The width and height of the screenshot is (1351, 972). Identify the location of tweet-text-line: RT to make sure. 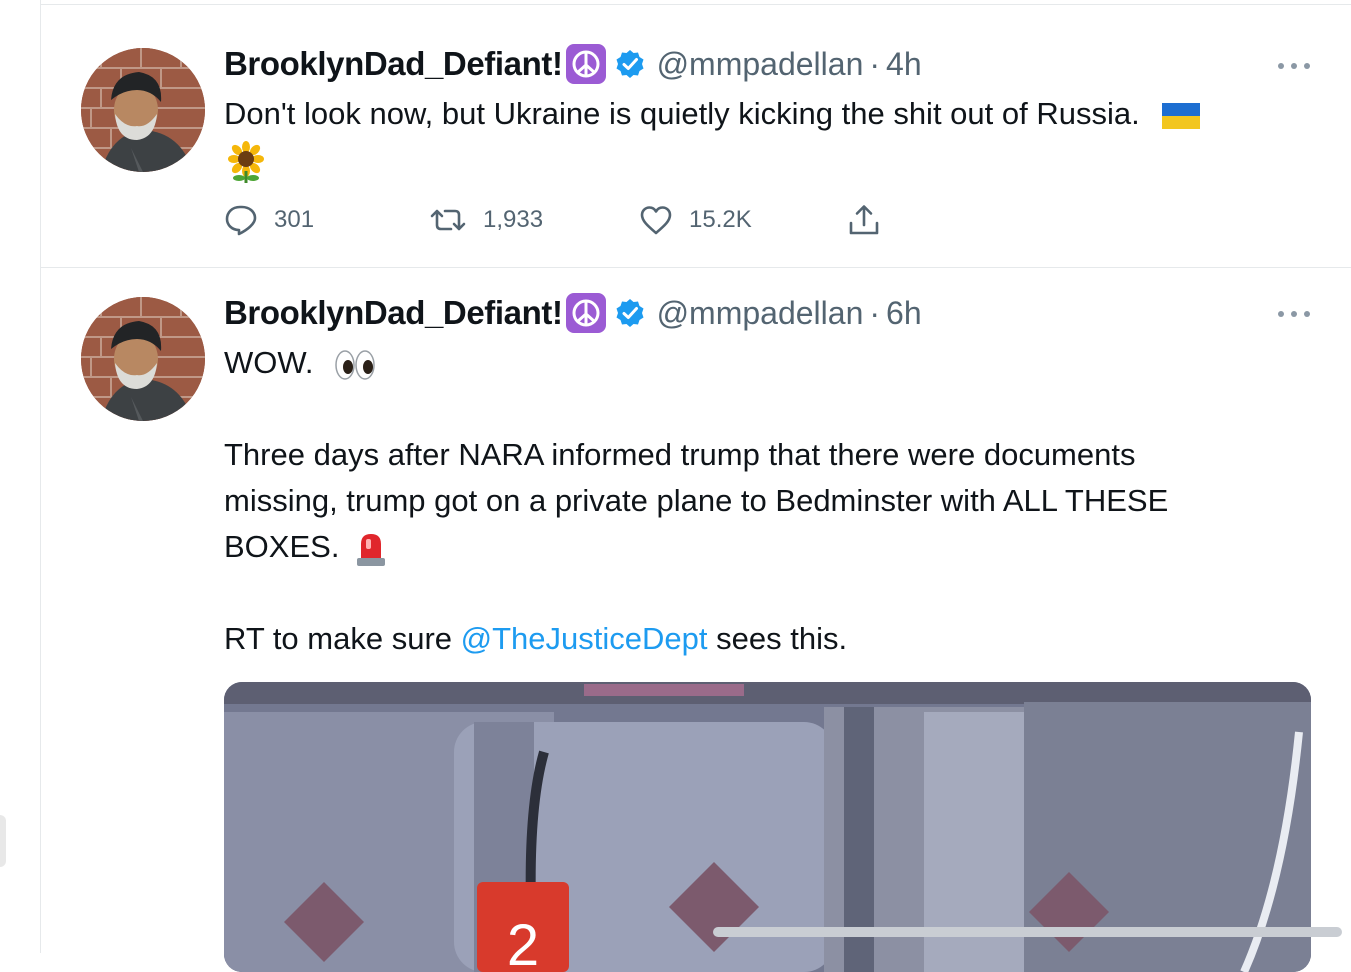
(338, 638).